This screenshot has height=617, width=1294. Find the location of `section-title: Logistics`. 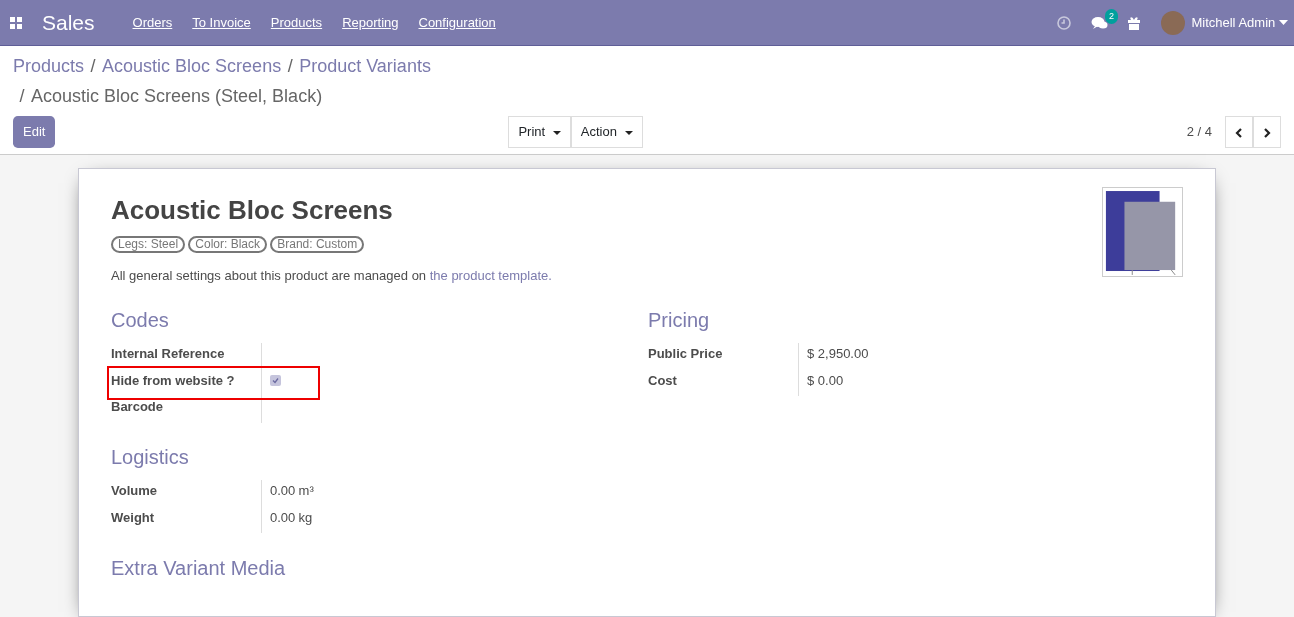

section-title: Logistics is located at coordinates (150, 457).